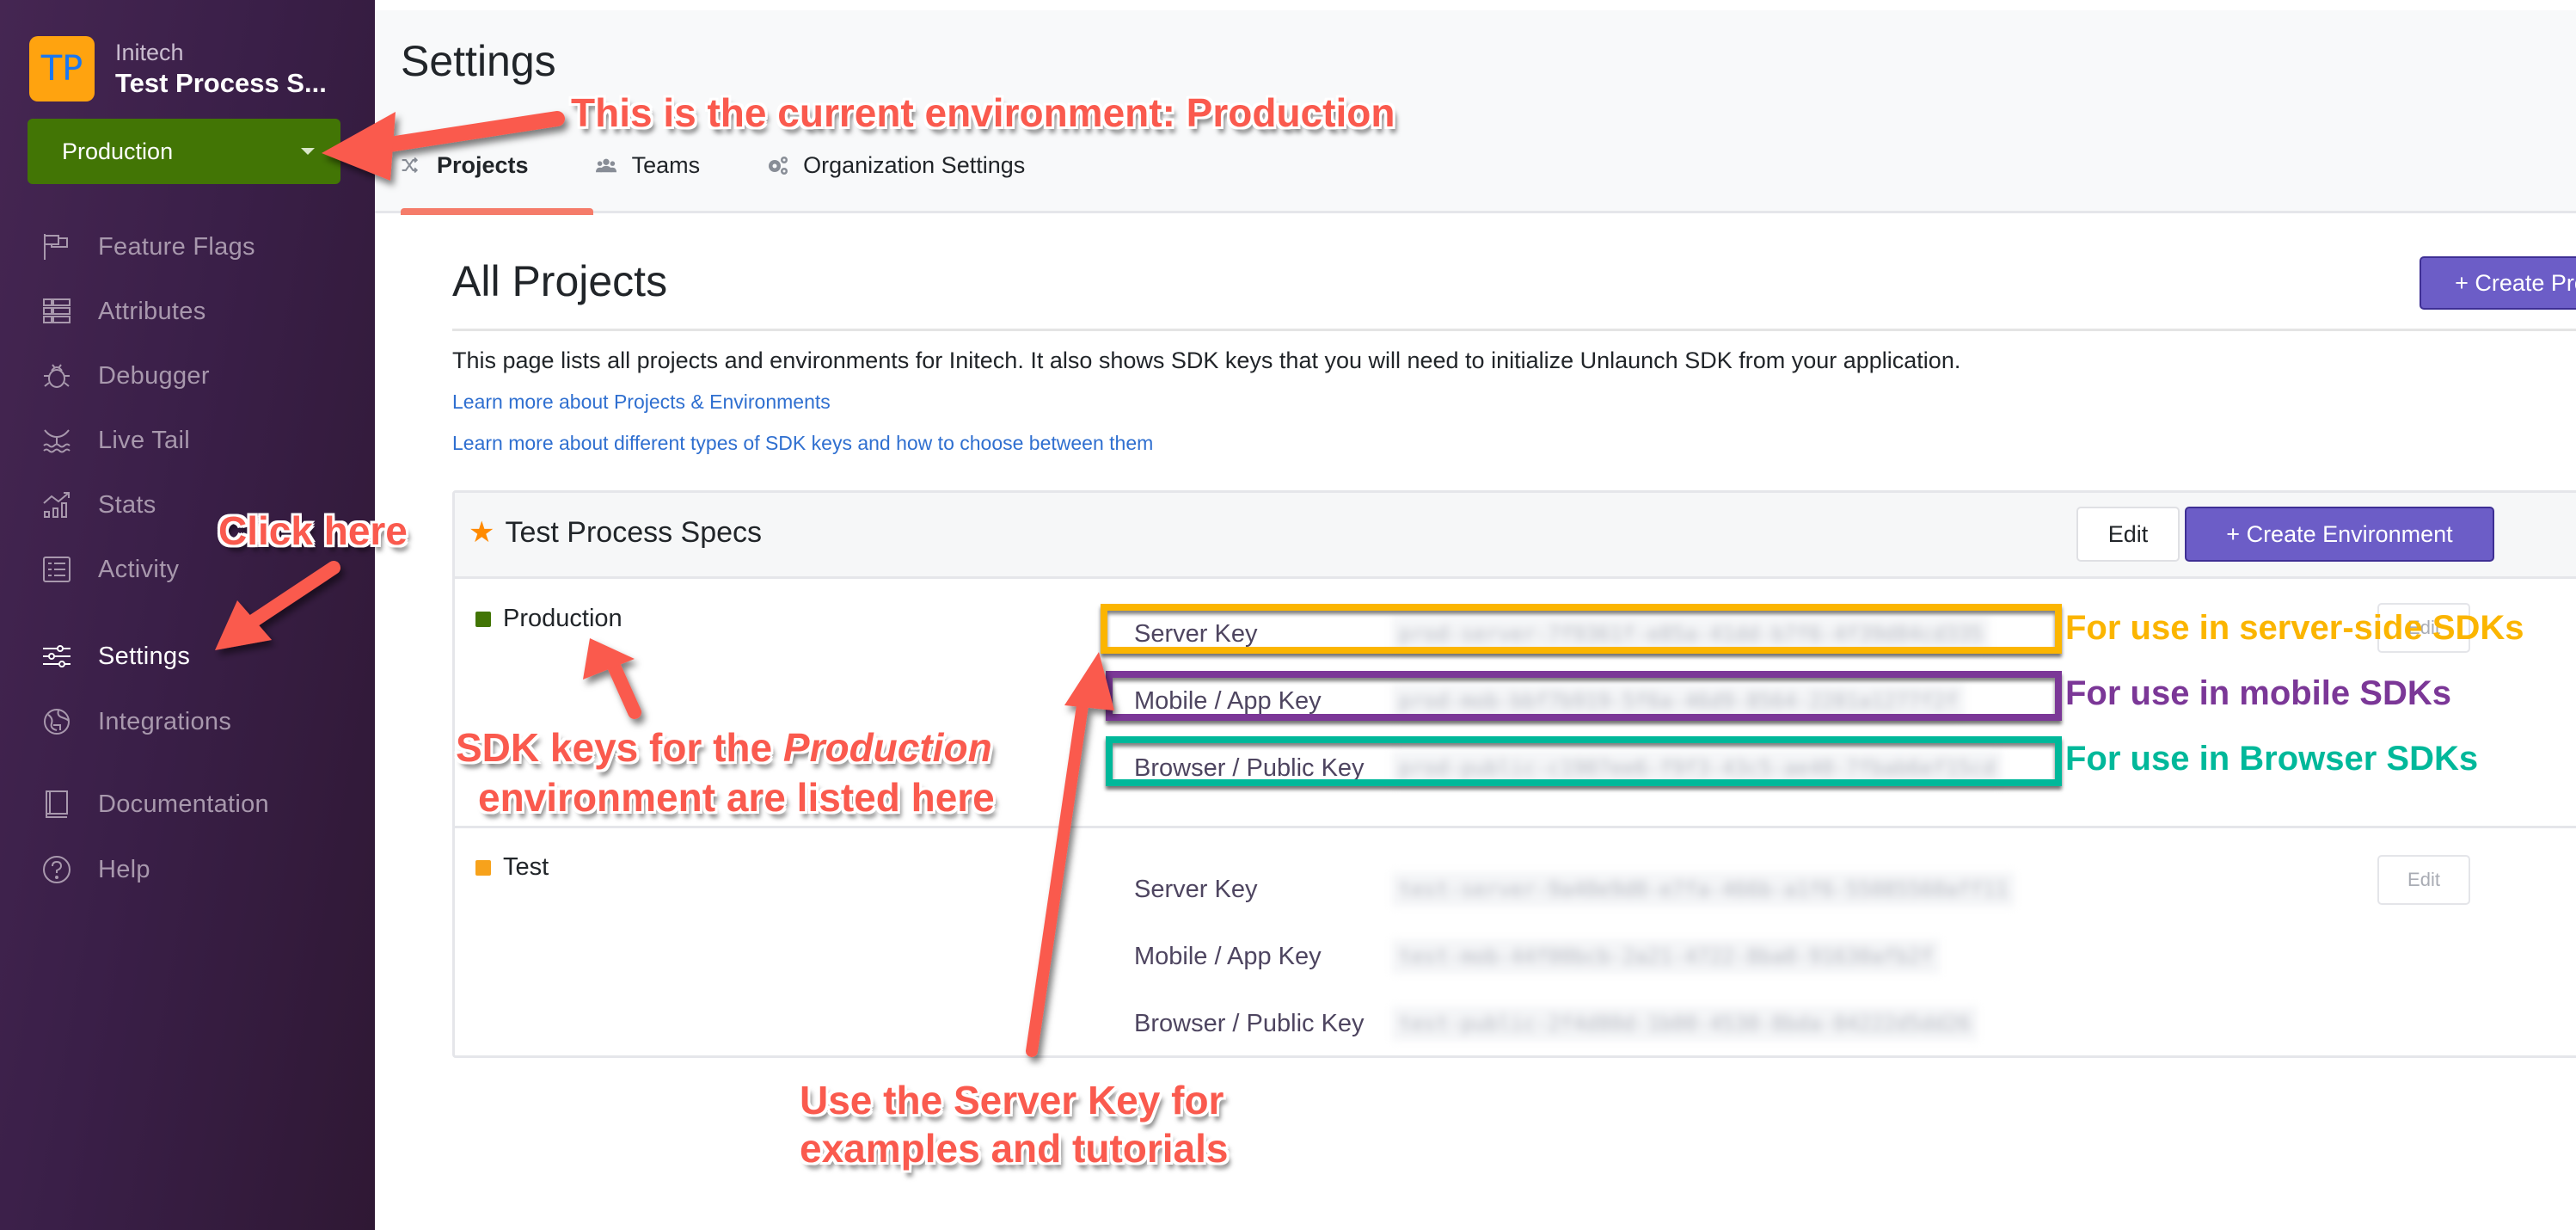 Image resolution: width=2576 pixels, height=1230 pixels. I want to click on sidebar-item-debugger: Debugger, so click(125, 375).